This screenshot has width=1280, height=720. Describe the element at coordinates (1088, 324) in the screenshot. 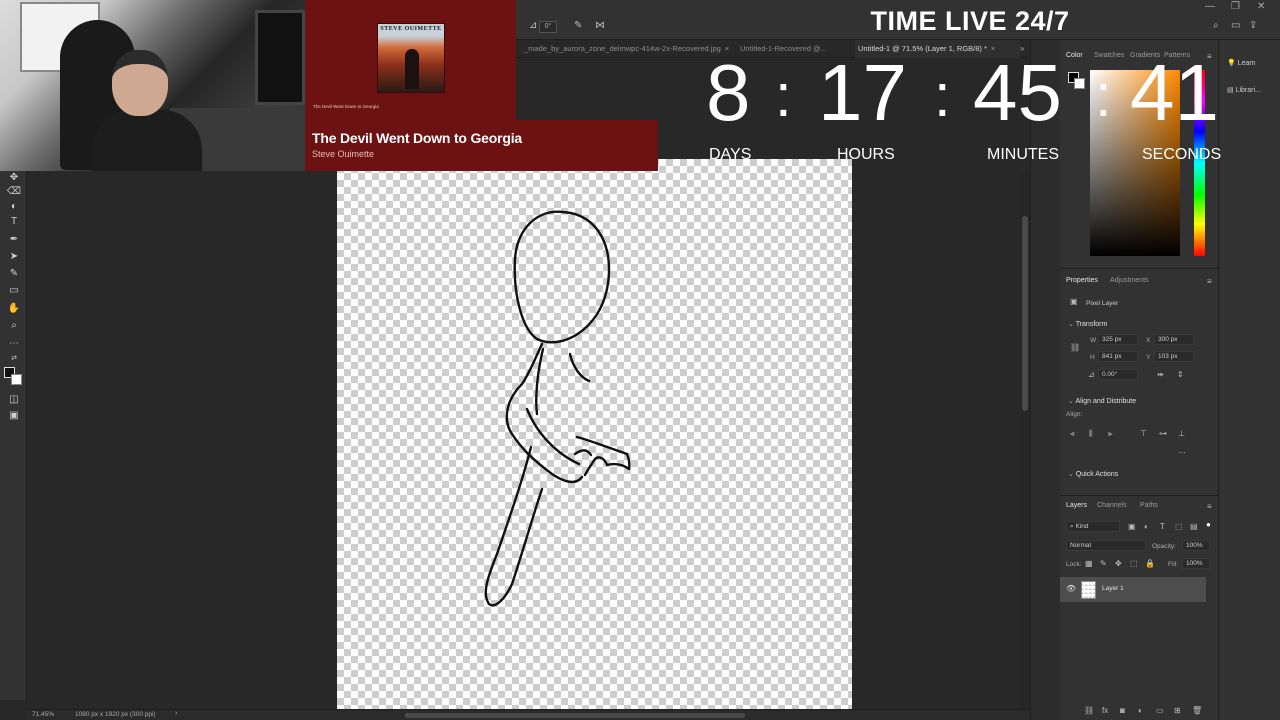

I see `transform-section: Transform` at that location.